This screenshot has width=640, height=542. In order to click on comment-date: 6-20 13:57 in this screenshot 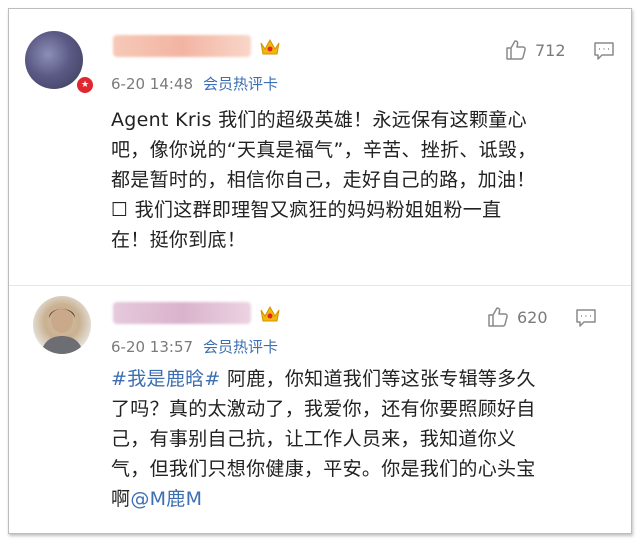, I will do `click(152, 347)`.